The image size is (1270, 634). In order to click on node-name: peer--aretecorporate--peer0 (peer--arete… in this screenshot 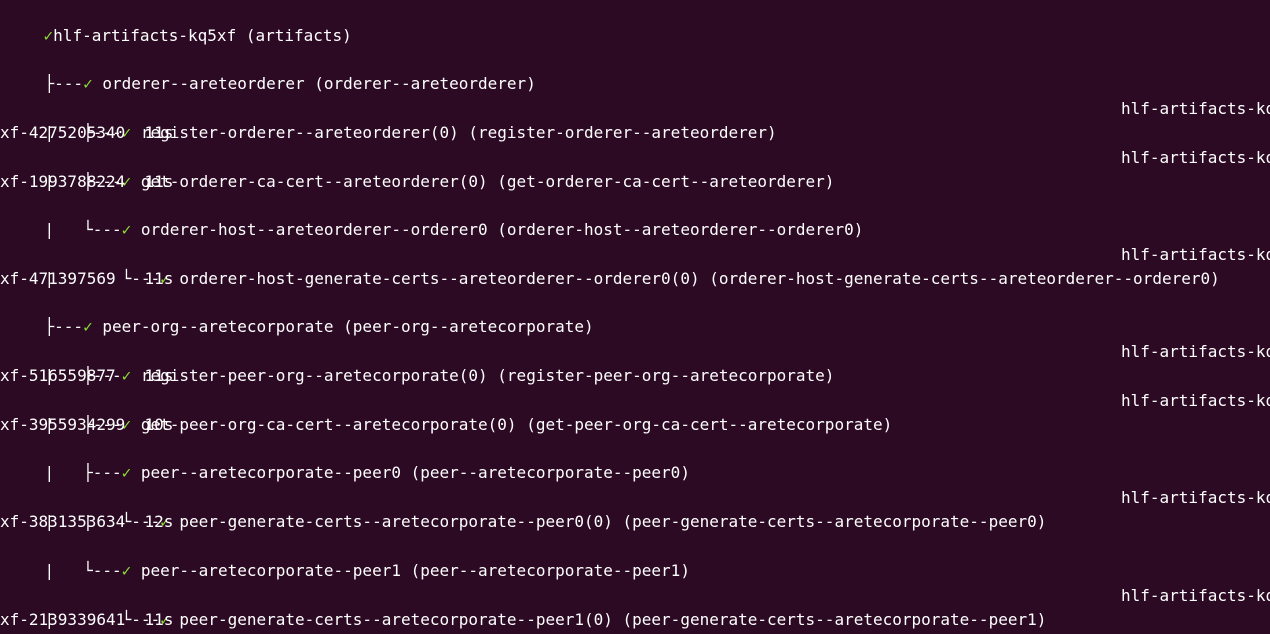, I will do `click(415, 472)`.